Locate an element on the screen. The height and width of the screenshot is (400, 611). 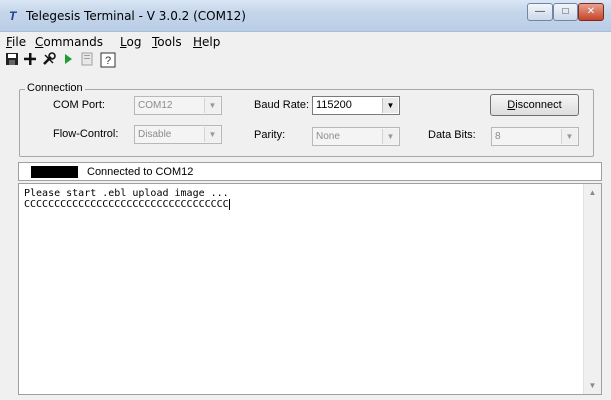
help-icon: ? is located at coordinates (108, 61).